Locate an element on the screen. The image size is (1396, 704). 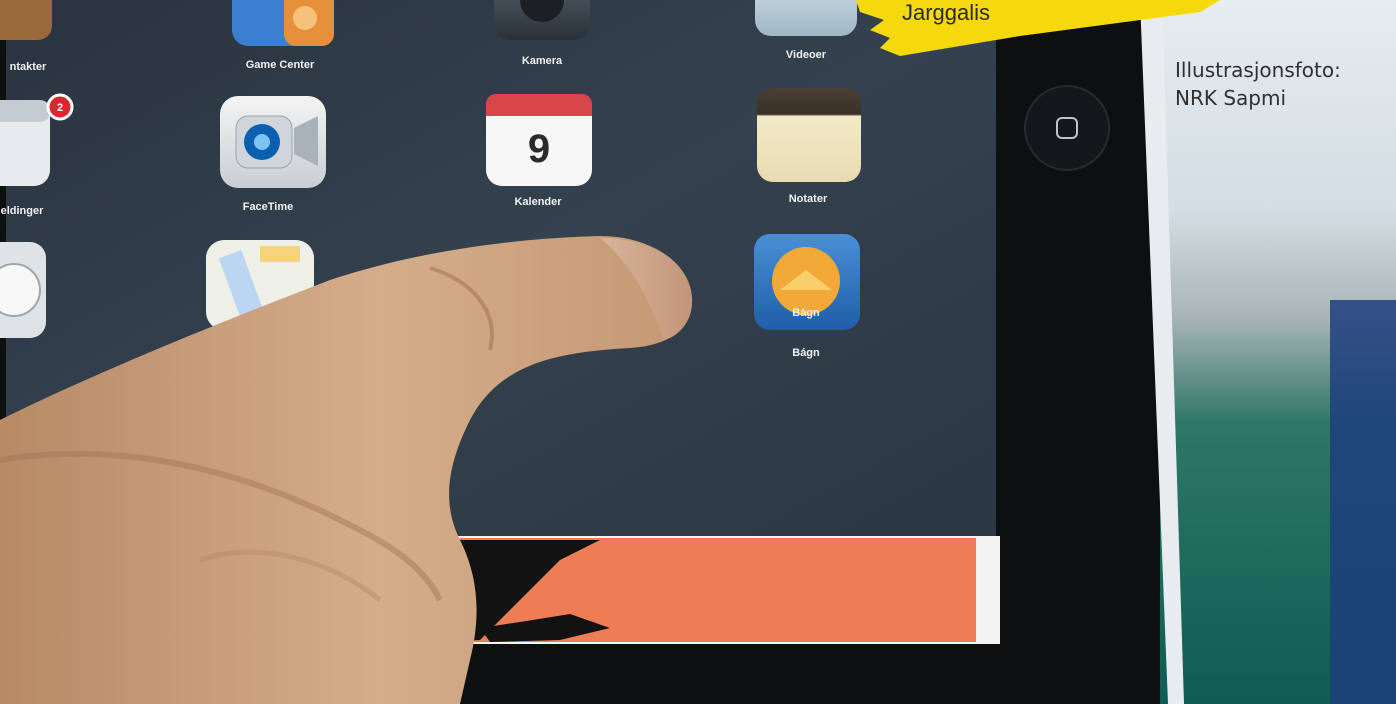
icon-sublabel-weather: Bágn is located at coordinates (806, 313).